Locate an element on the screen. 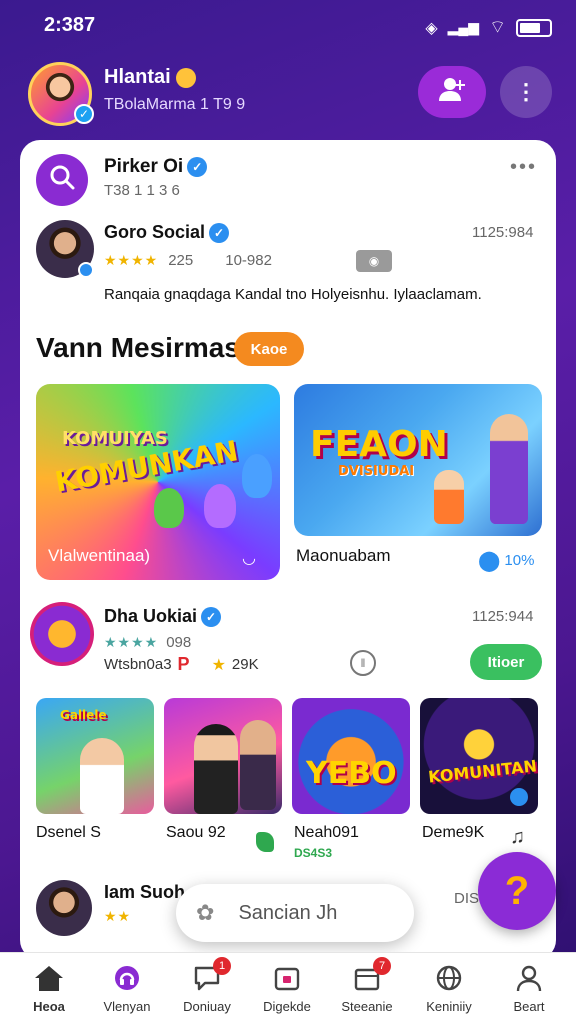 The width and height of the screenshot is (576, 1024). profile-name: Hlantai is located at coordinates (150, 77).